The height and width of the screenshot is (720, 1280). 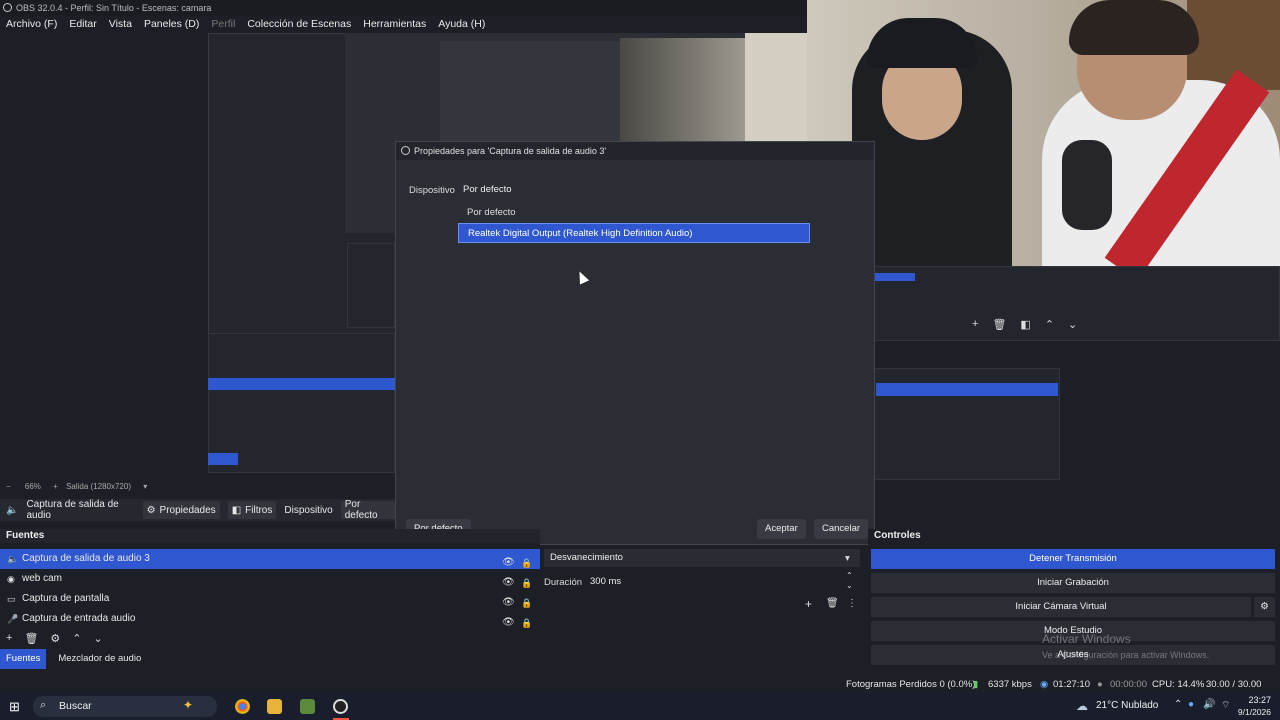 I want to click on filters-button: ◧ Filtros, so click(x=252, y=510).